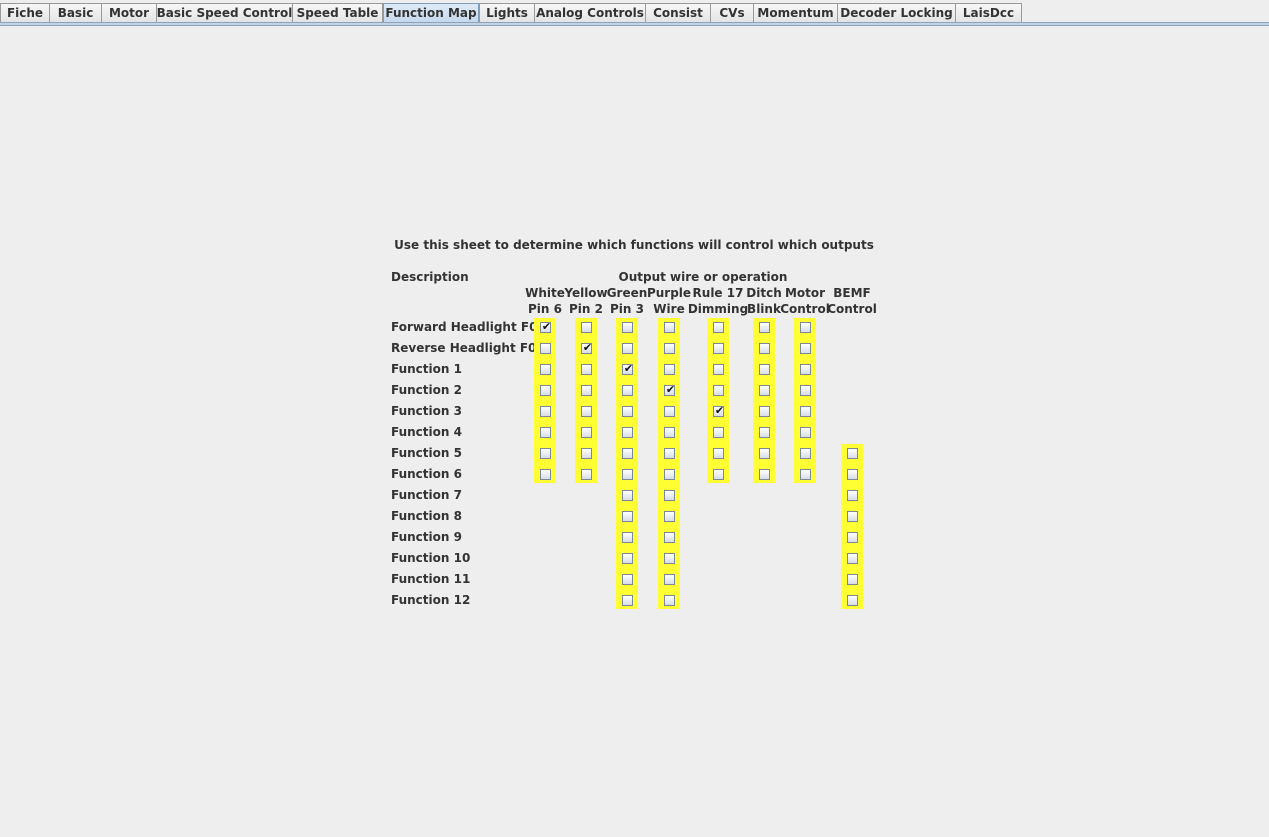 This screenshot has width=1269, height=837. I want to click on tab-motor: Motor, so click(129, 12).